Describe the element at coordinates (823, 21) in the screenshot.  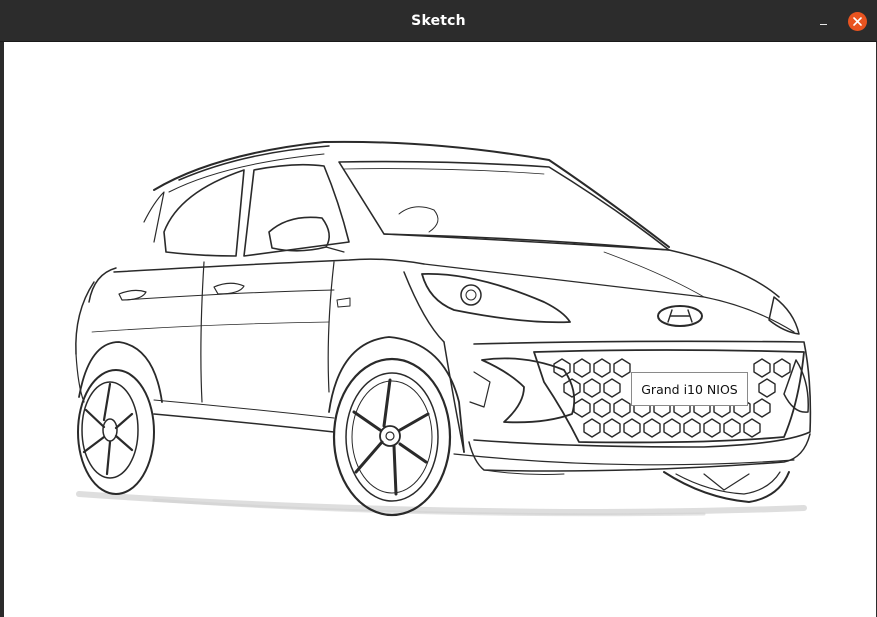
I see `minimize-button` at that location.